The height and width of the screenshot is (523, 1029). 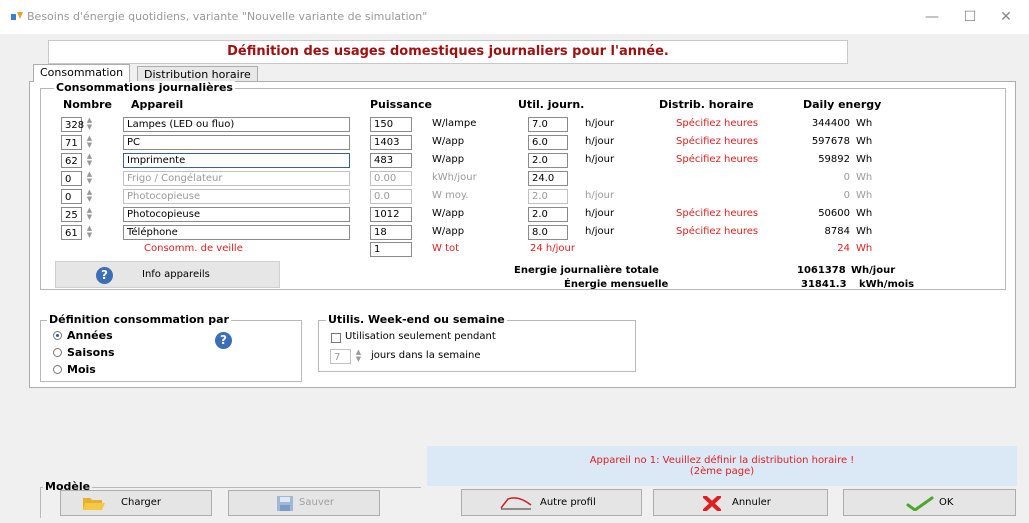 What do you see at coordinates (821, 270) in the screenshot?
I see `daily-total-value: 1061378` at bounding box center [821, 270].